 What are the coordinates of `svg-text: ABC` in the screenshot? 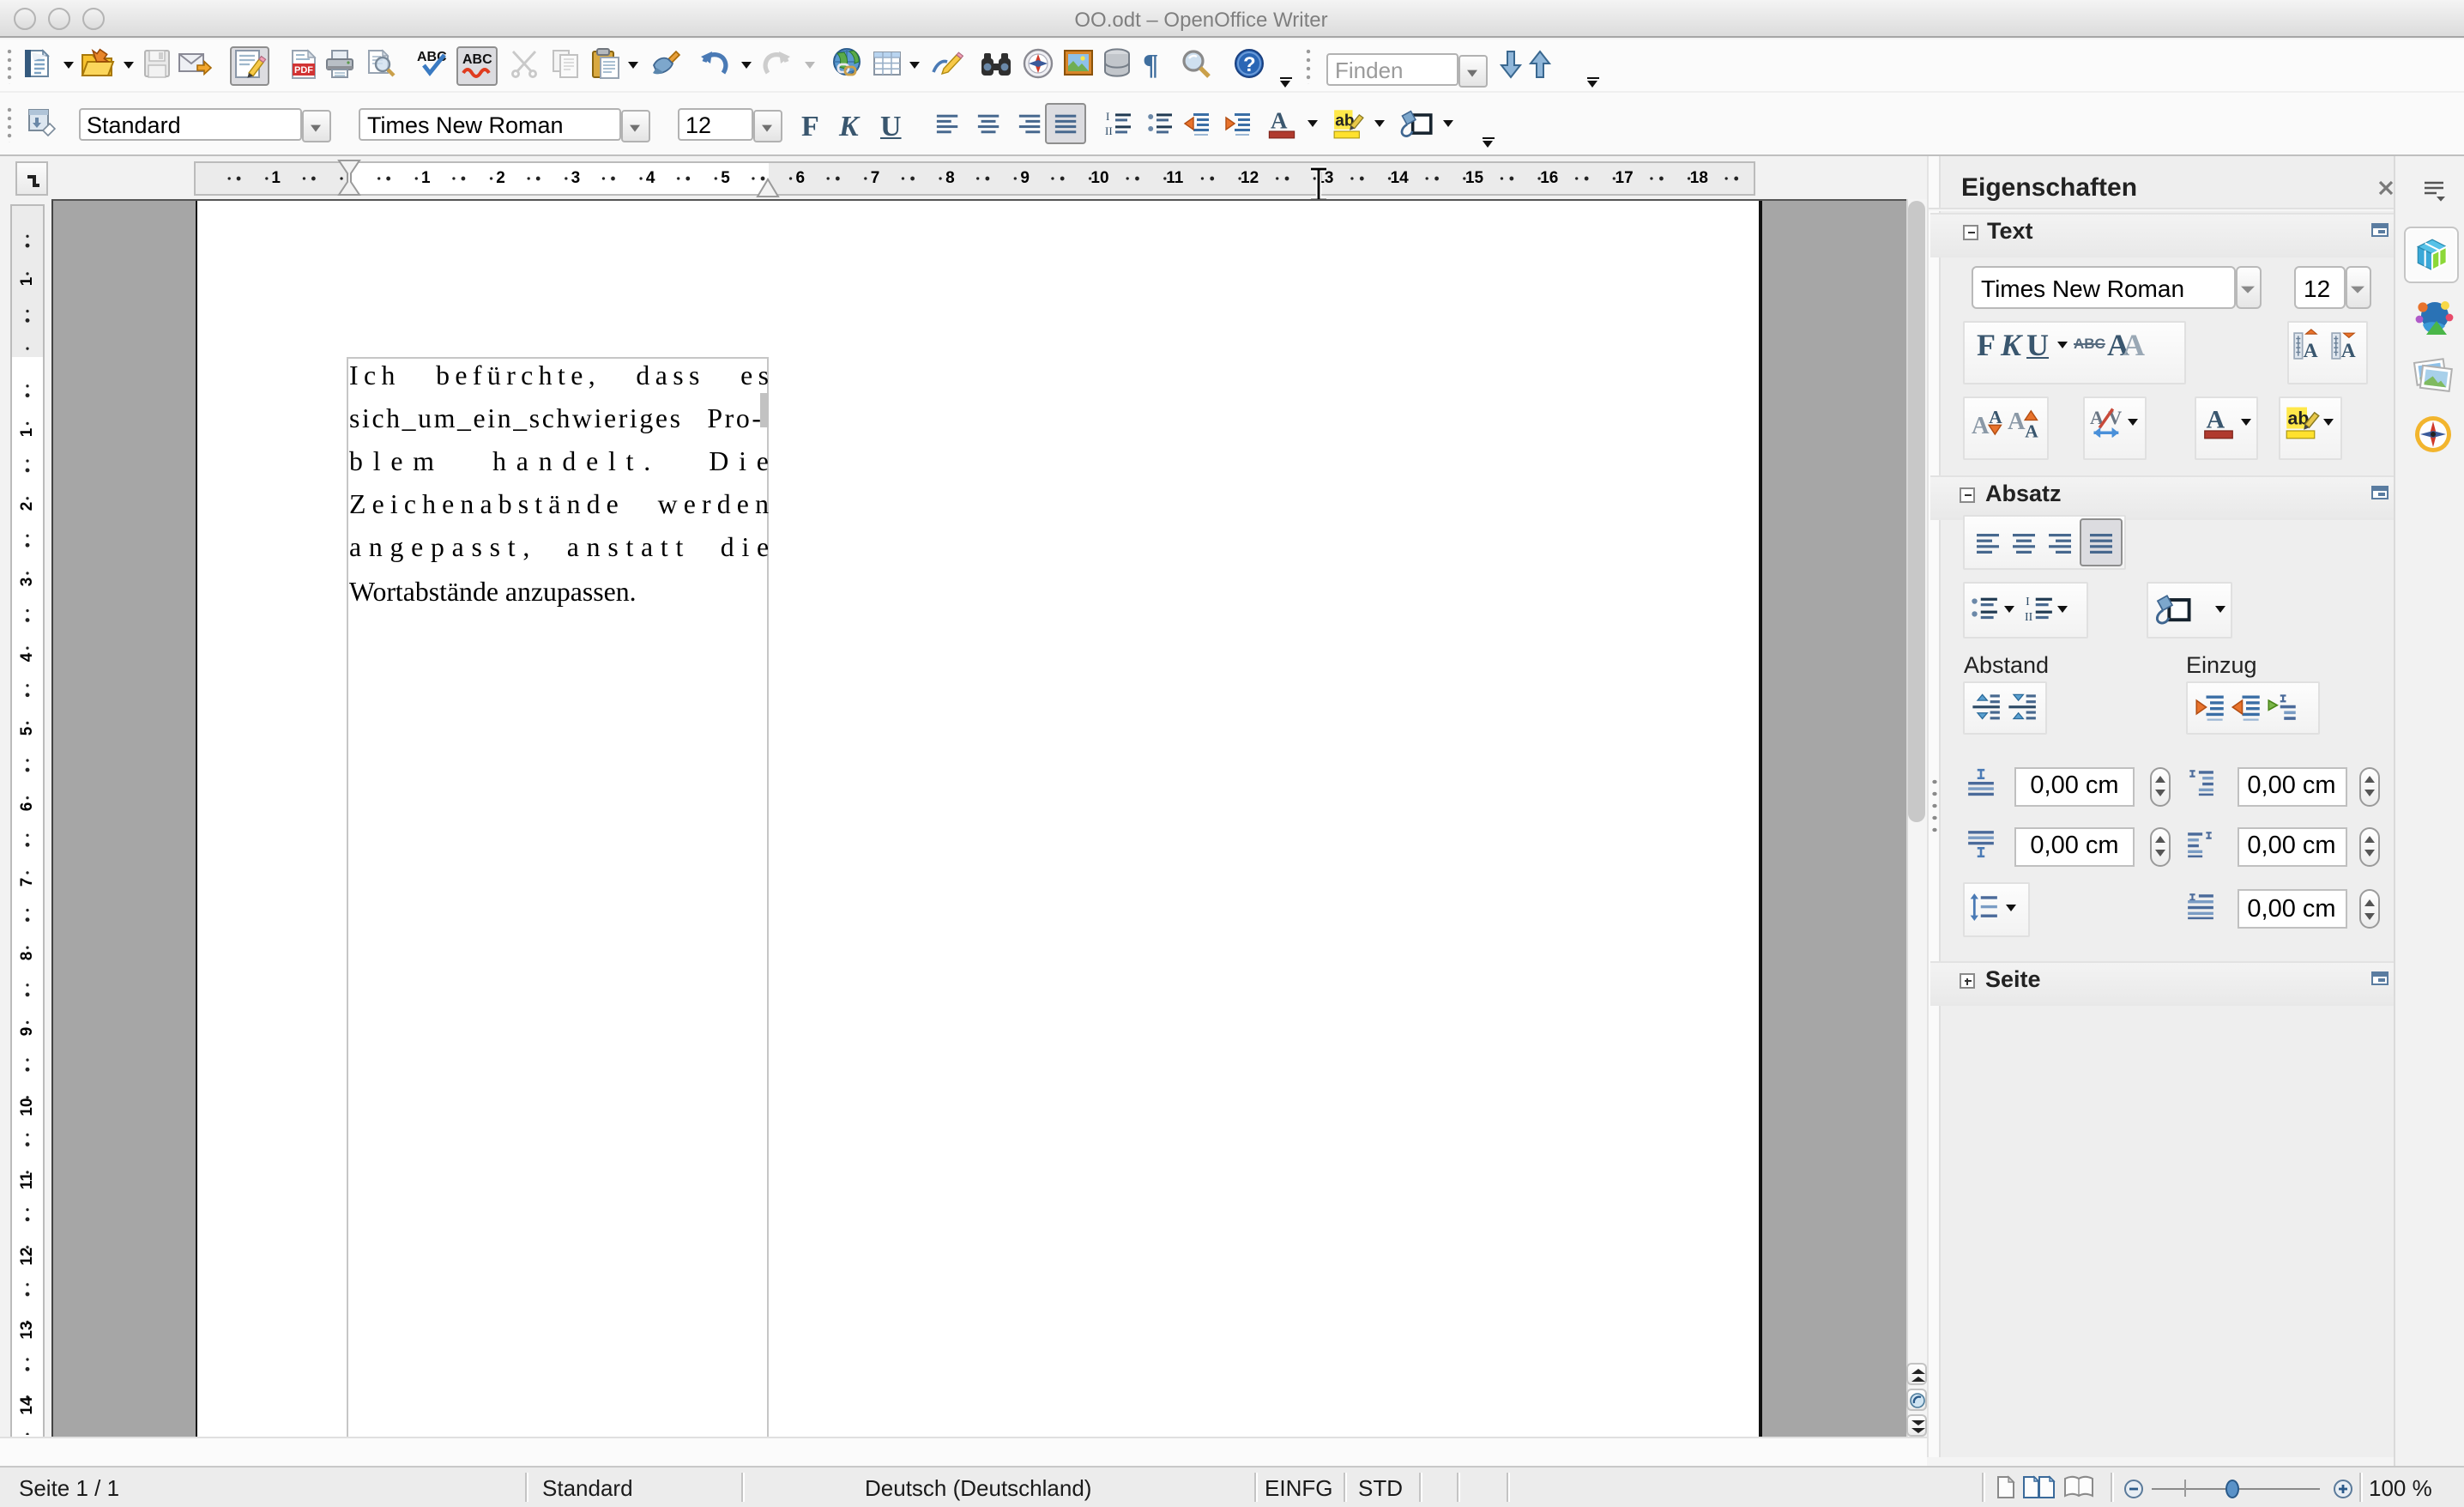 It's located at (477, 59).